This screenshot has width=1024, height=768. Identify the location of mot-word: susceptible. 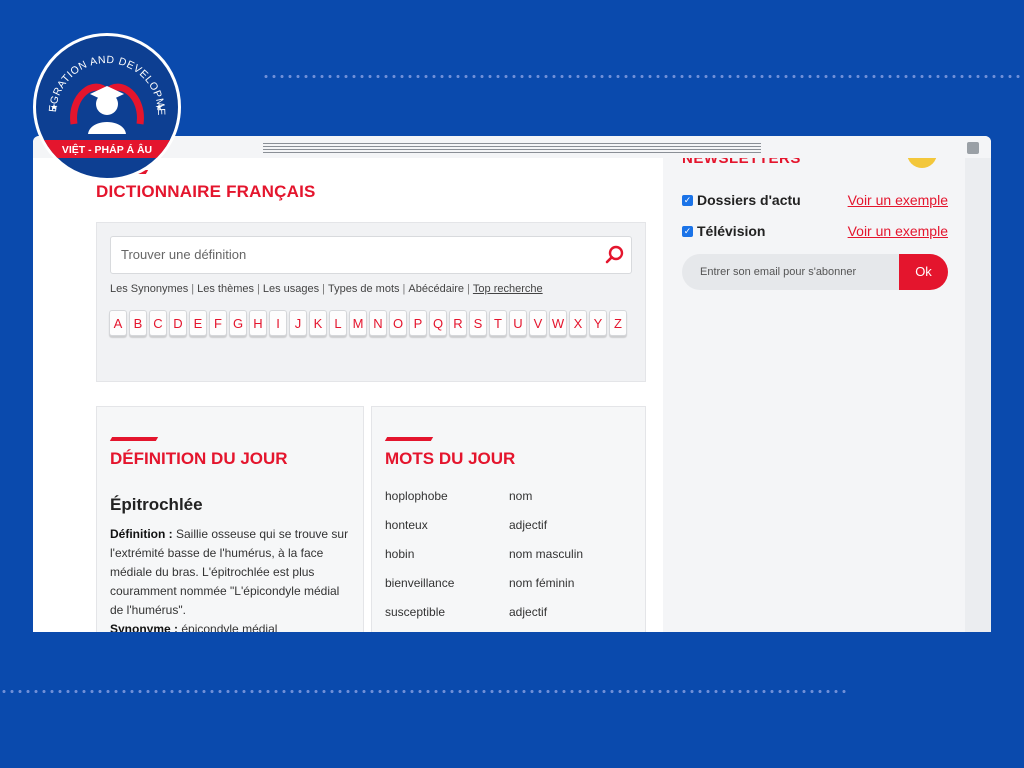
(447, 618).